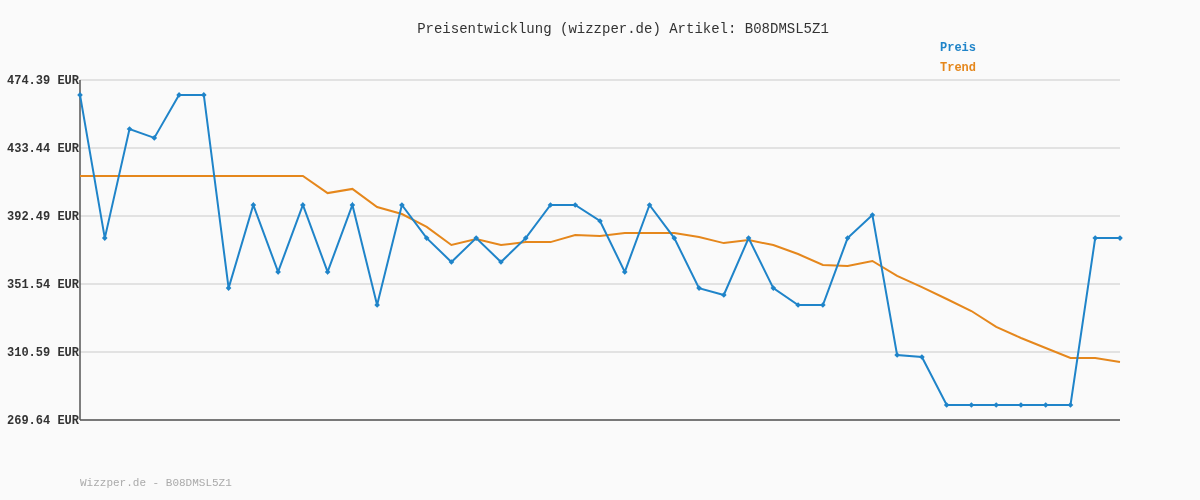 The height and width of the screenshot is (500, 1200). What do you see at coordinates (43, 353) in the screenshot?
I see `y-axis-label: 310.59 EUR` at bounding box center [43, 353].